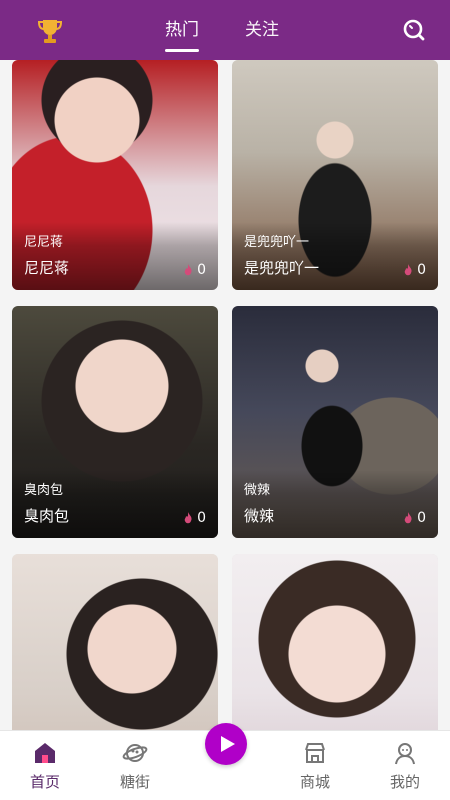  Describe the element at coordinates (45, 765) in the screenshot. I see `nav-item-home: 首页` at that location.